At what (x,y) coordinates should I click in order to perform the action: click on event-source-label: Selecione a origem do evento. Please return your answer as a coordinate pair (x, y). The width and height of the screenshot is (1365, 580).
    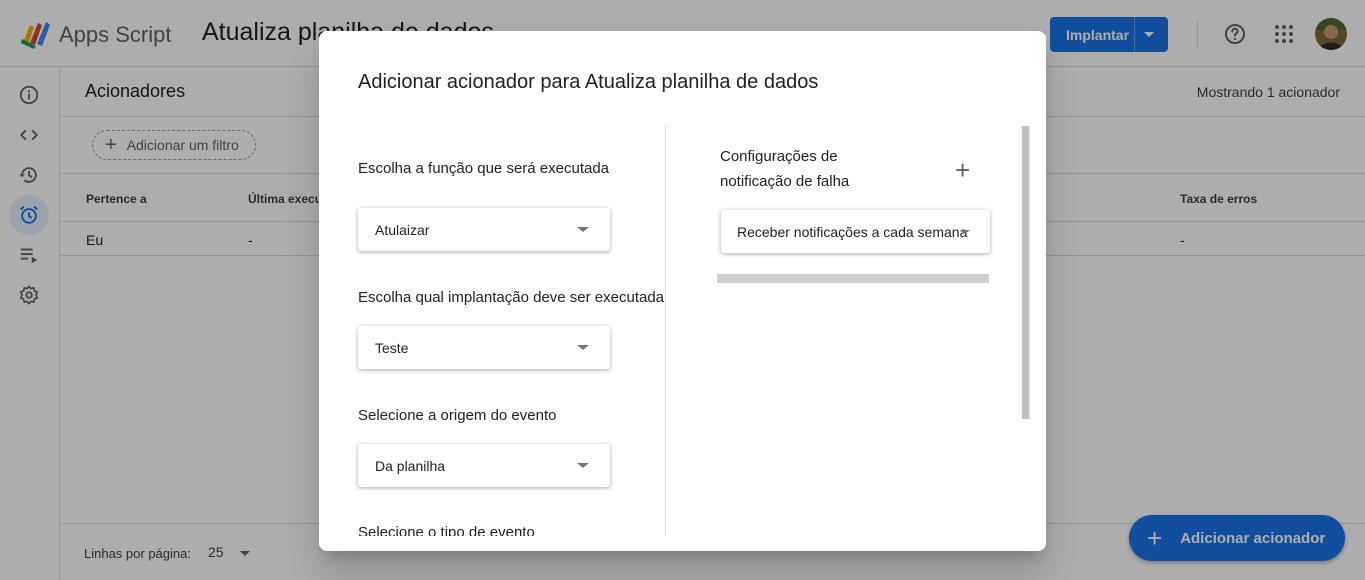
    Looking at the image, I should click on (457, 415).